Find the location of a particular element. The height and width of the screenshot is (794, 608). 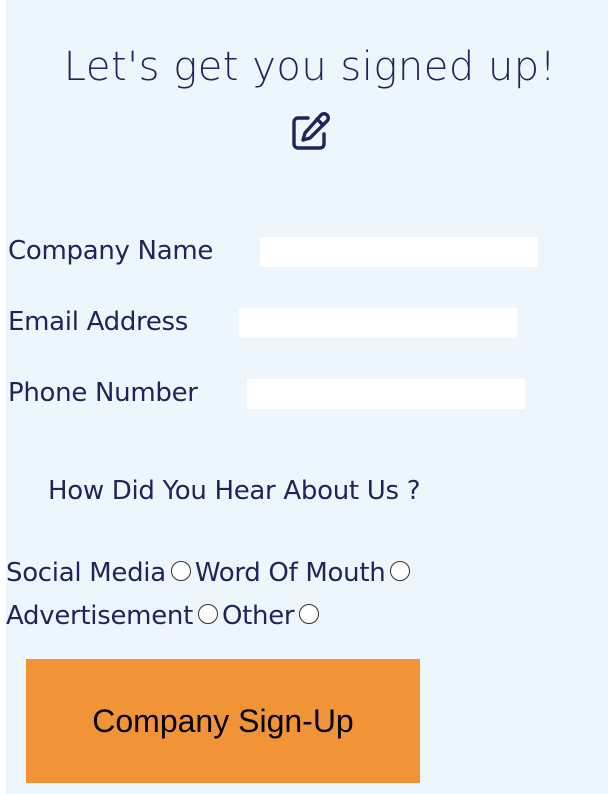

option-other-radio is located at coordinates (309, 613).